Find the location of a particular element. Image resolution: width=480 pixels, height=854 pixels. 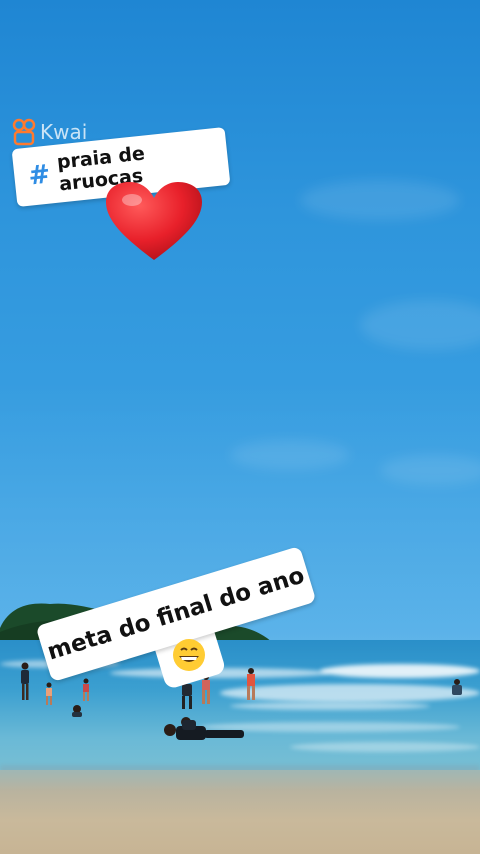

kwai-logo-icon is located at coordinates (24, 132).